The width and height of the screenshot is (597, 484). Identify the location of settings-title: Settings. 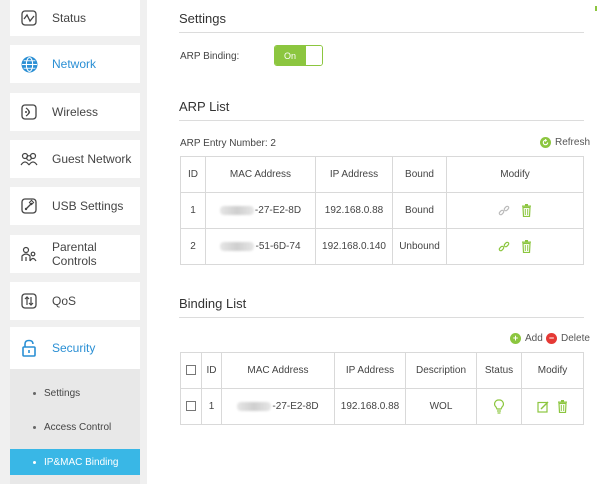
(202, 18).